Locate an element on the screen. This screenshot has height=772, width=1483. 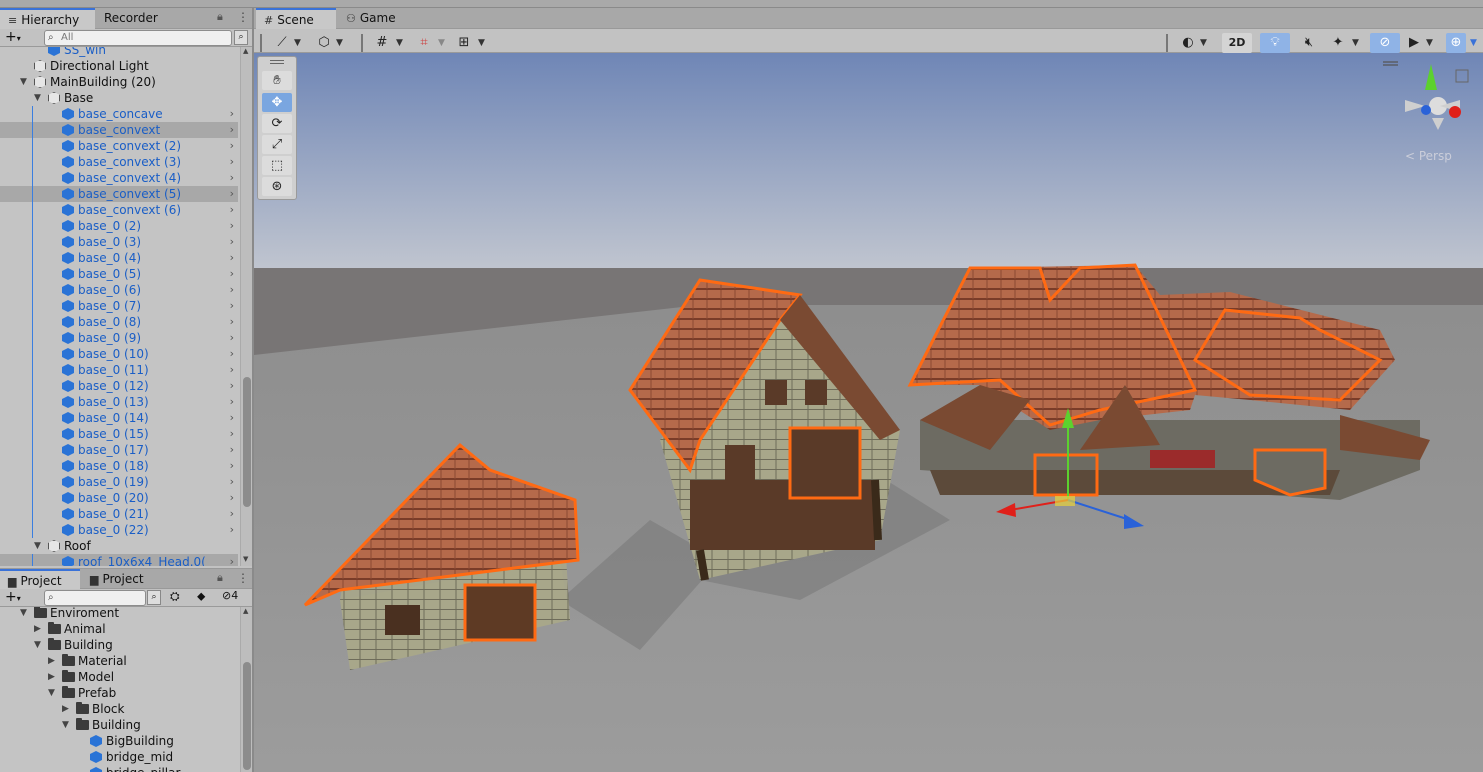
hierarchy-row: base_0 (11) › is located at coordinates (119, 370).